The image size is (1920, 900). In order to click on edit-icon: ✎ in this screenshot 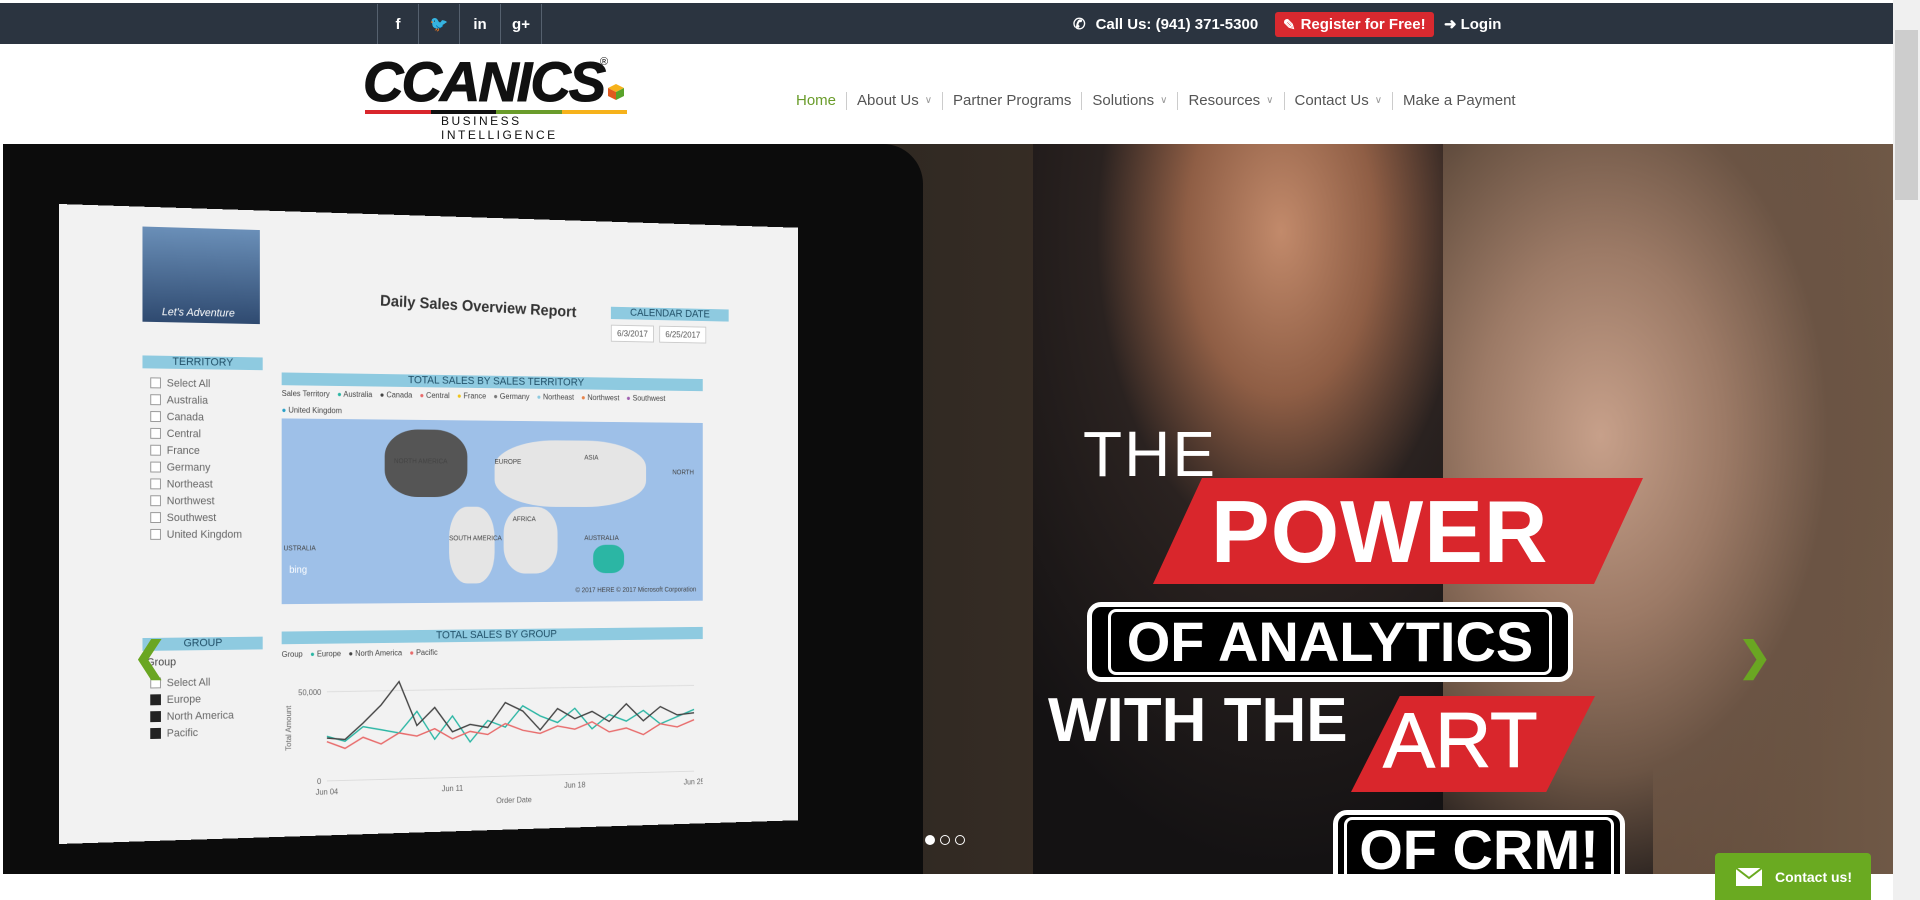, I will do `click(1289, 25)`.